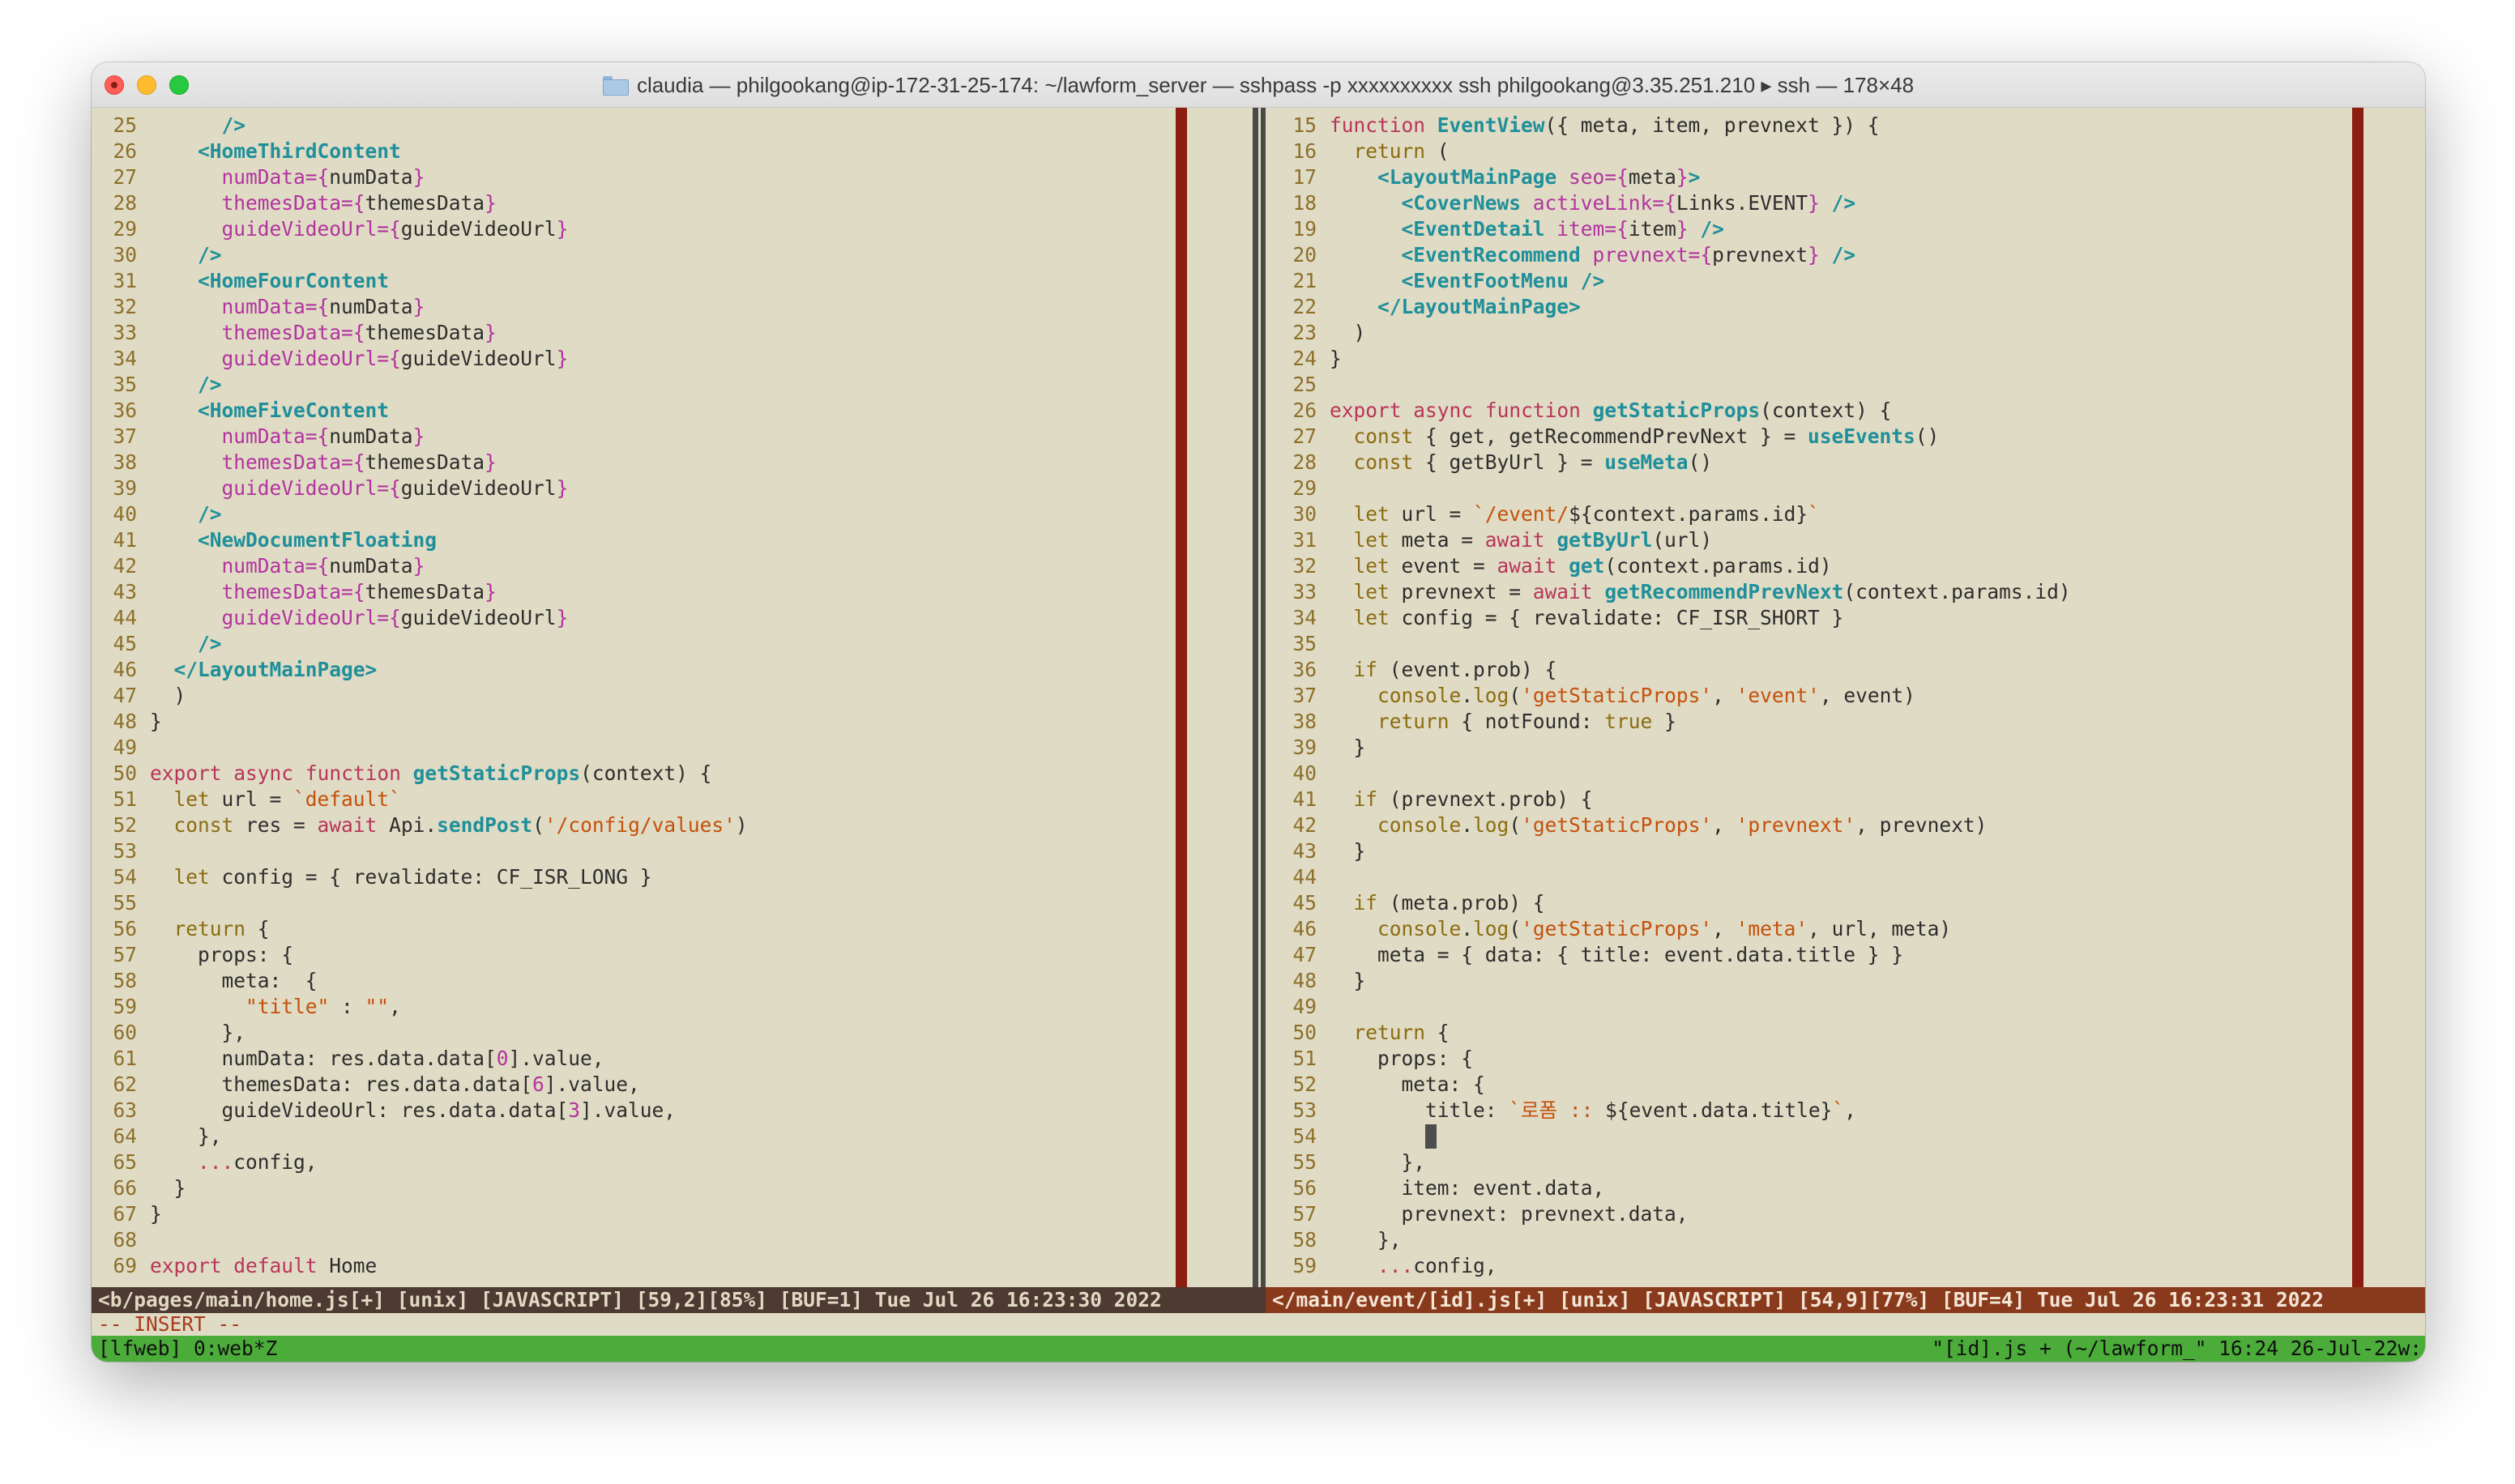 Image resolution: width=2515 pixels, height=1484 pixels. What do you see at coordinates (1318, 748) in the screenshot?
I see `code-line: 39 }` at bounding box center [1318, 748].